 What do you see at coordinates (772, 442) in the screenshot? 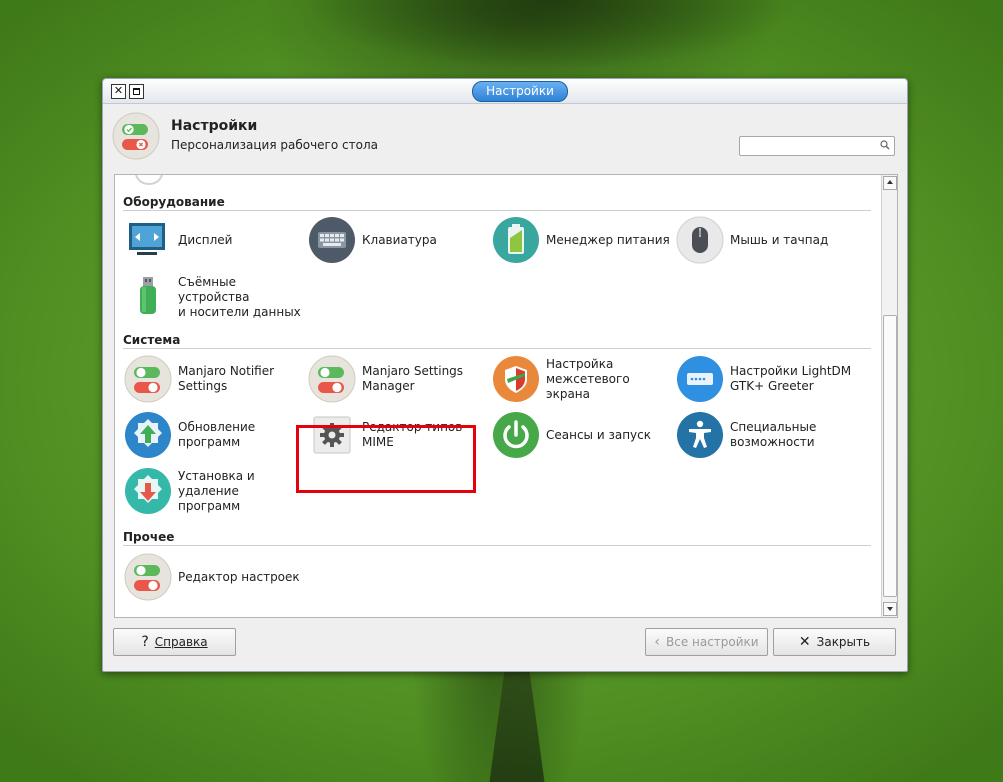
I see `item-label-line2: возможности` at bounding box center [772, 442].